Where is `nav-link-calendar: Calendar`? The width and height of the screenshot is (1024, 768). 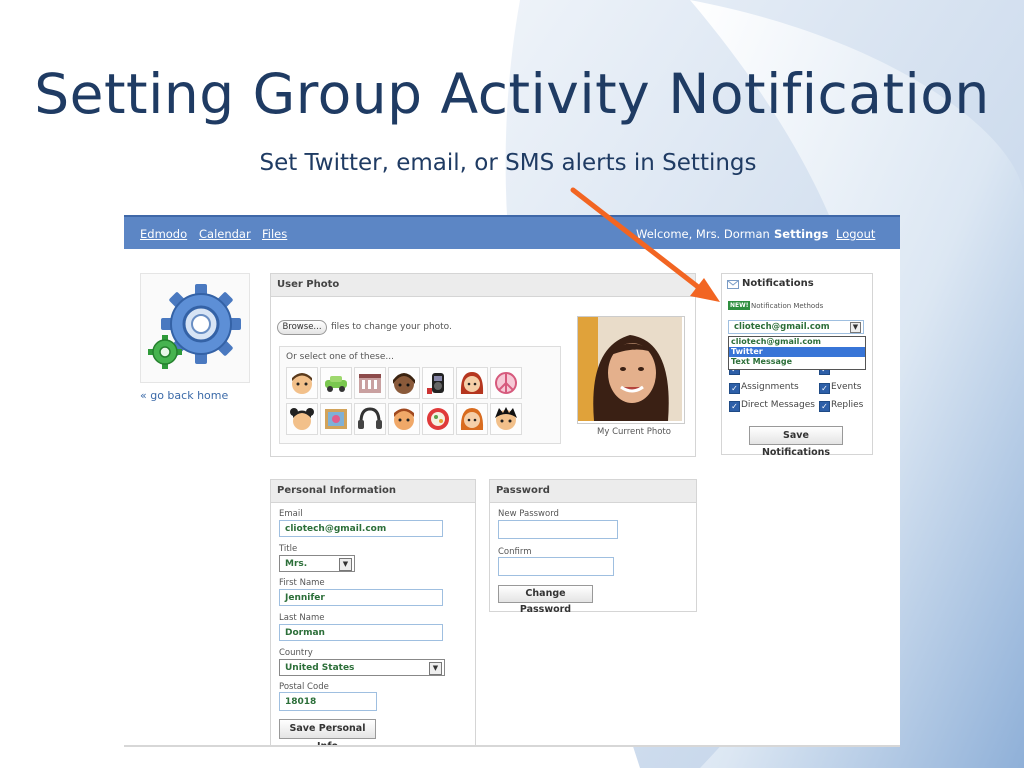 nav-link-calendar: Calendar is located at coordinates (225, 234).